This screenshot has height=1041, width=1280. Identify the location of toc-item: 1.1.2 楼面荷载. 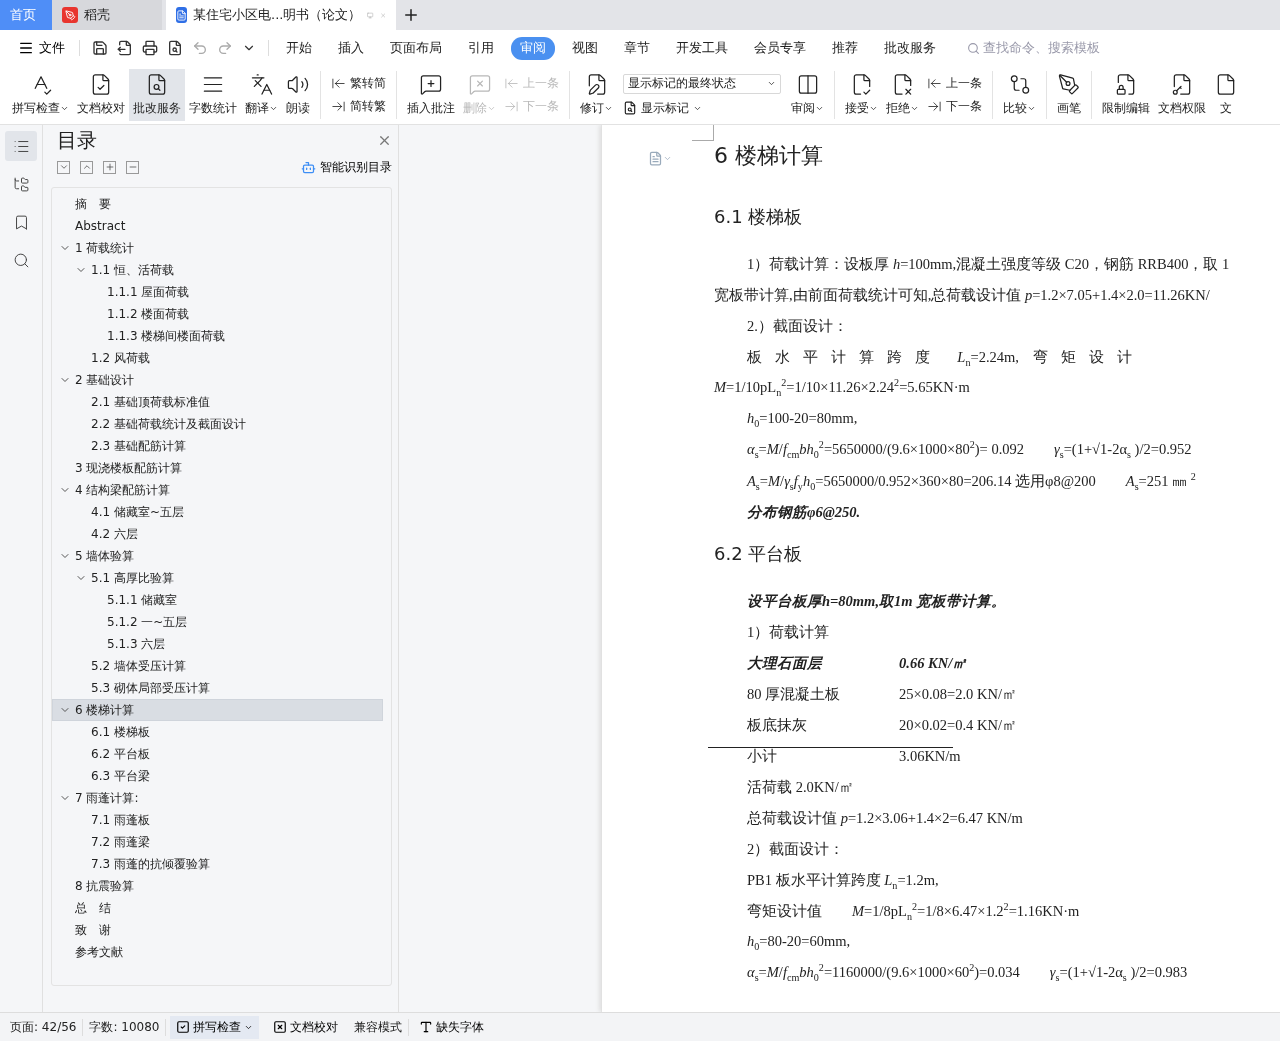
(217, 314).